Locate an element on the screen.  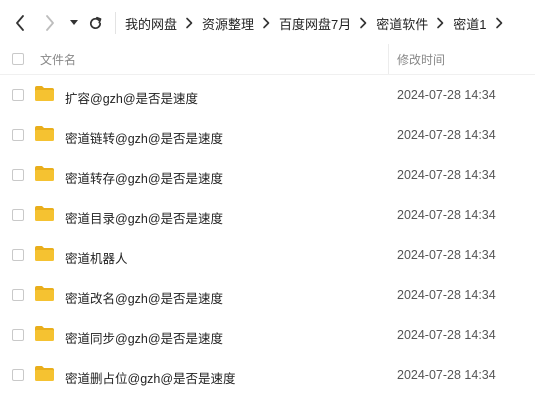
history-dropdown-button is located at coordinates (74, 23).